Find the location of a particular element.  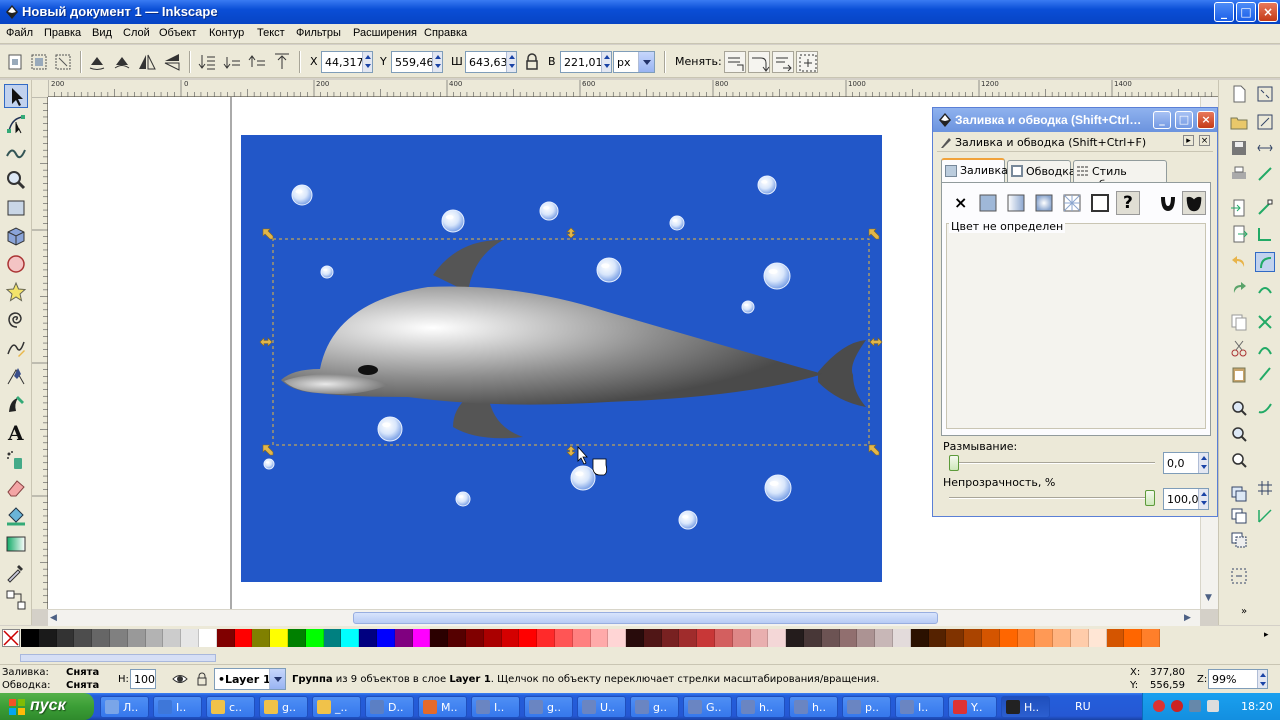

taskbar-task: Л.. is located at coordinates (124, 707).